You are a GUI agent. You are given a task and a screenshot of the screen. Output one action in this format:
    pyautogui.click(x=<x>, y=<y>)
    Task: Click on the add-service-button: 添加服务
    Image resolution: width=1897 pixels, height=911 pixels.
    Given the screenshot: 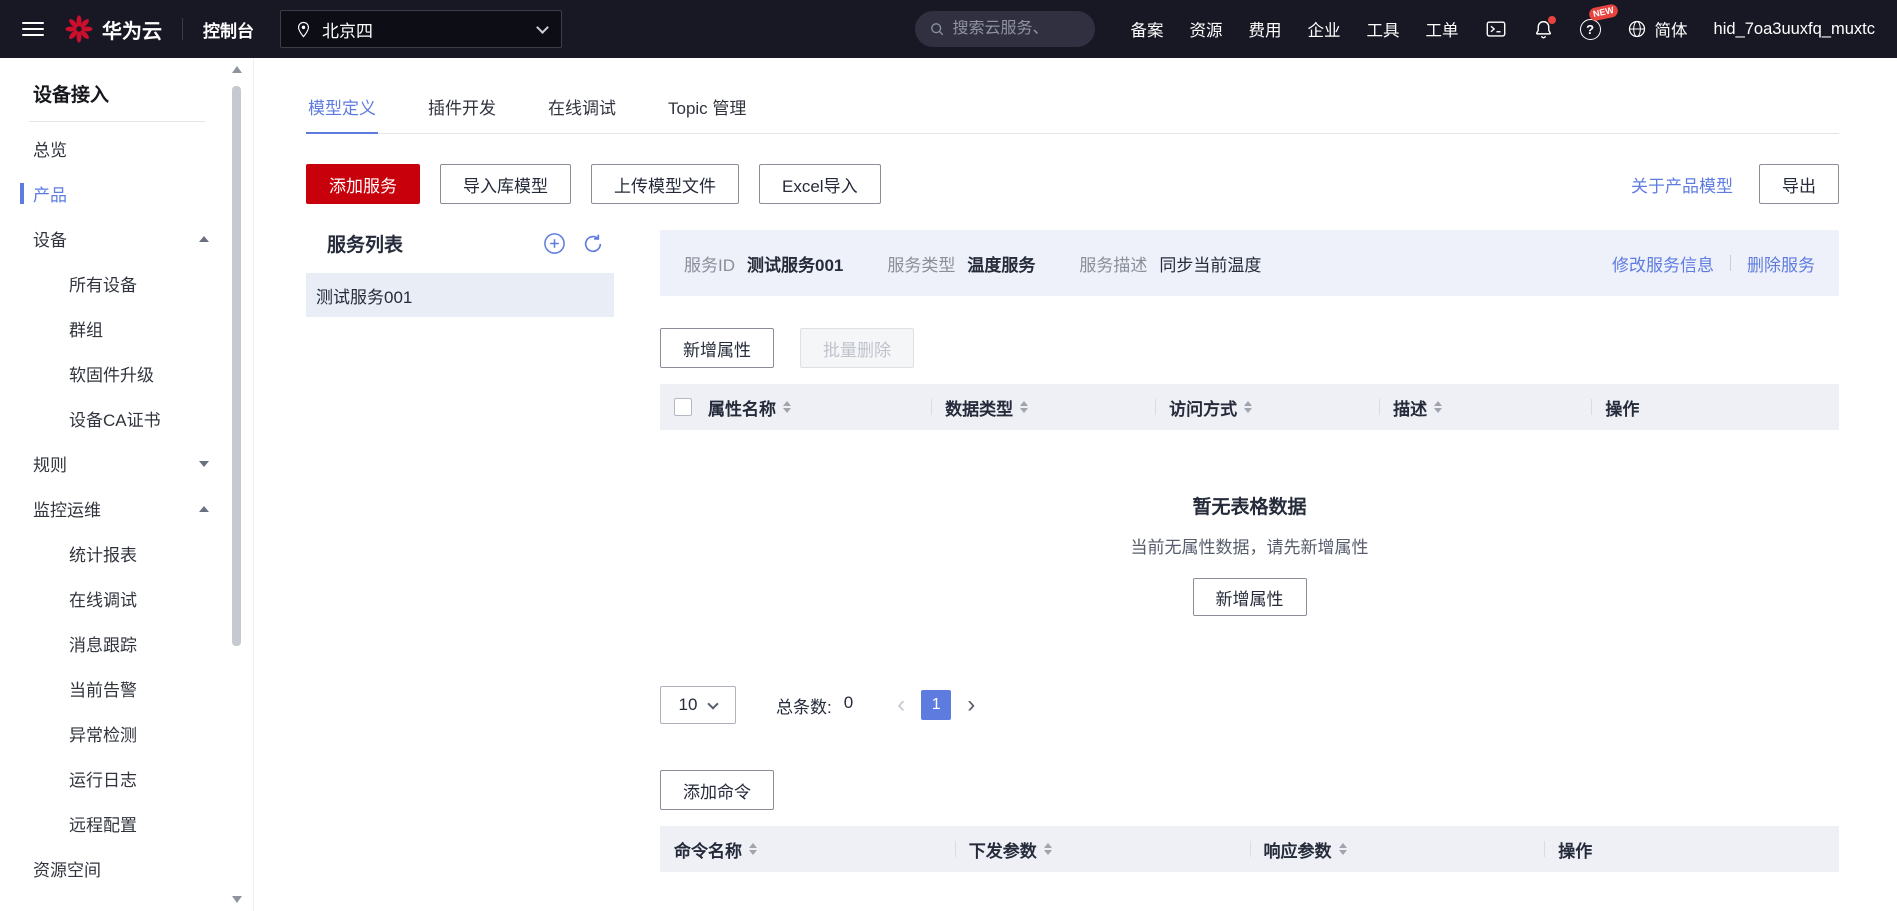 What is the action you would take?
    pyautogui.click(x=363, y=184)
    